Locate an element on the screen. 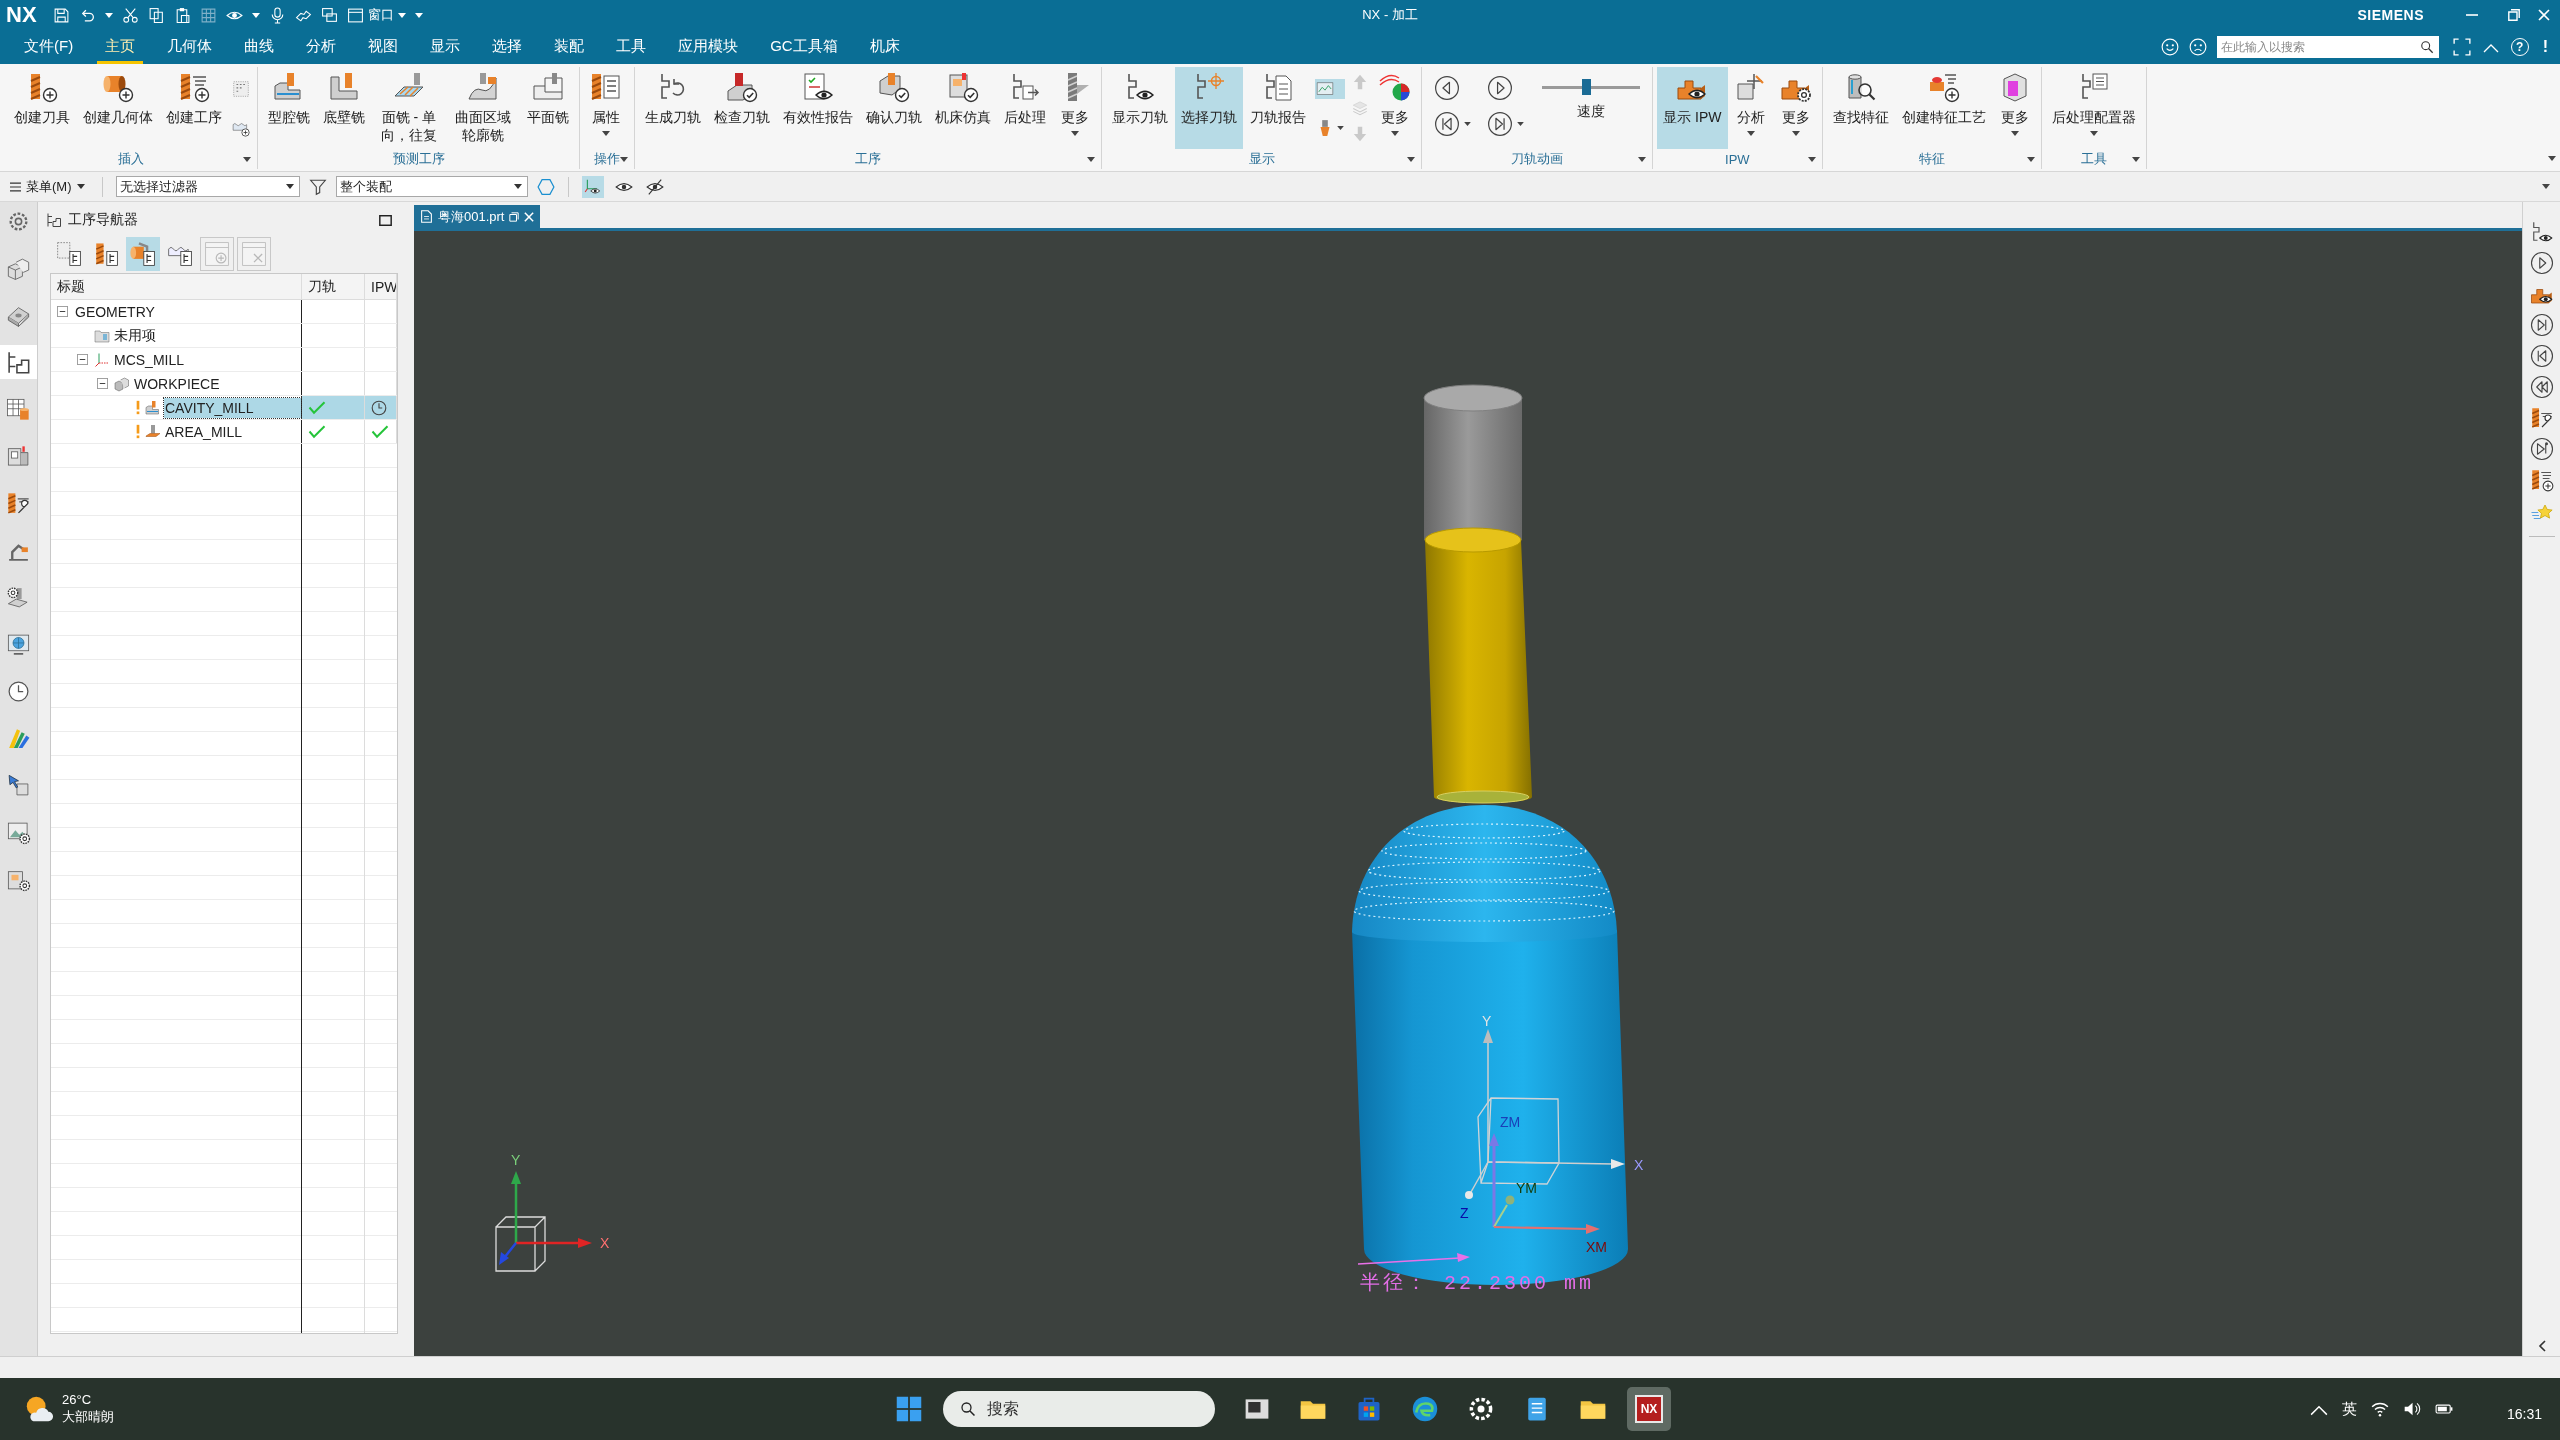  menu-tab: 工具 is located at coordinates (631, 47).